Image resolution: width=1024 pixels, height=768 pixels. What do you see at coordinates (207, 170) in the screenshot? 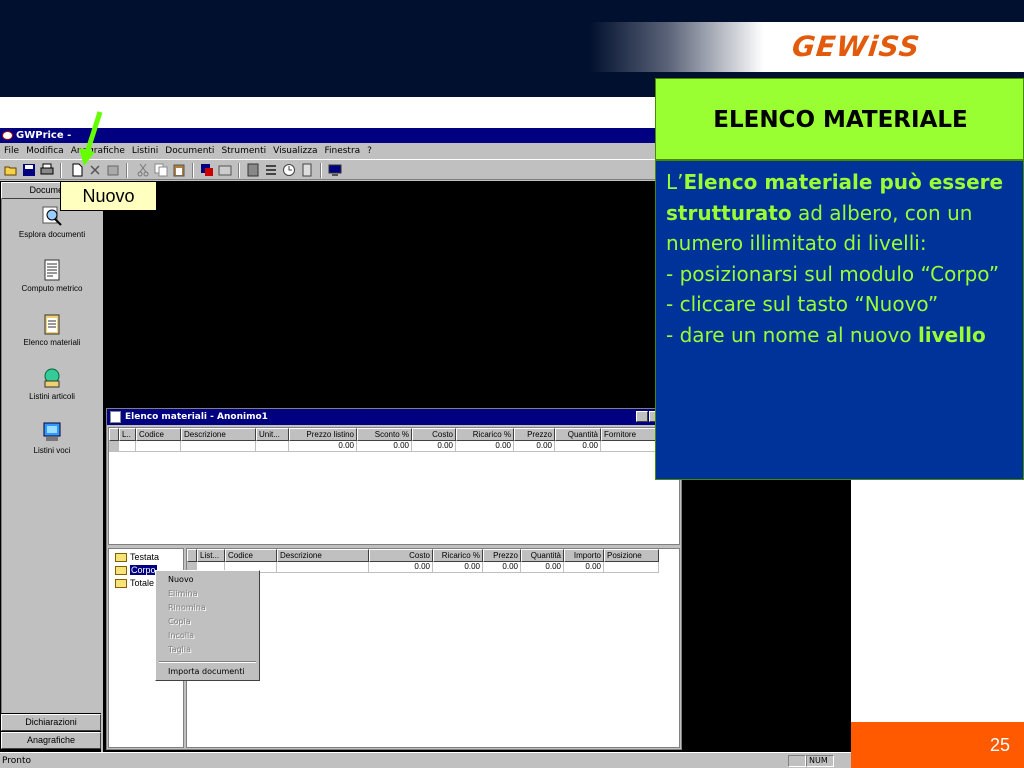
I see `save-as-icon` at bounding box center [207, 170].